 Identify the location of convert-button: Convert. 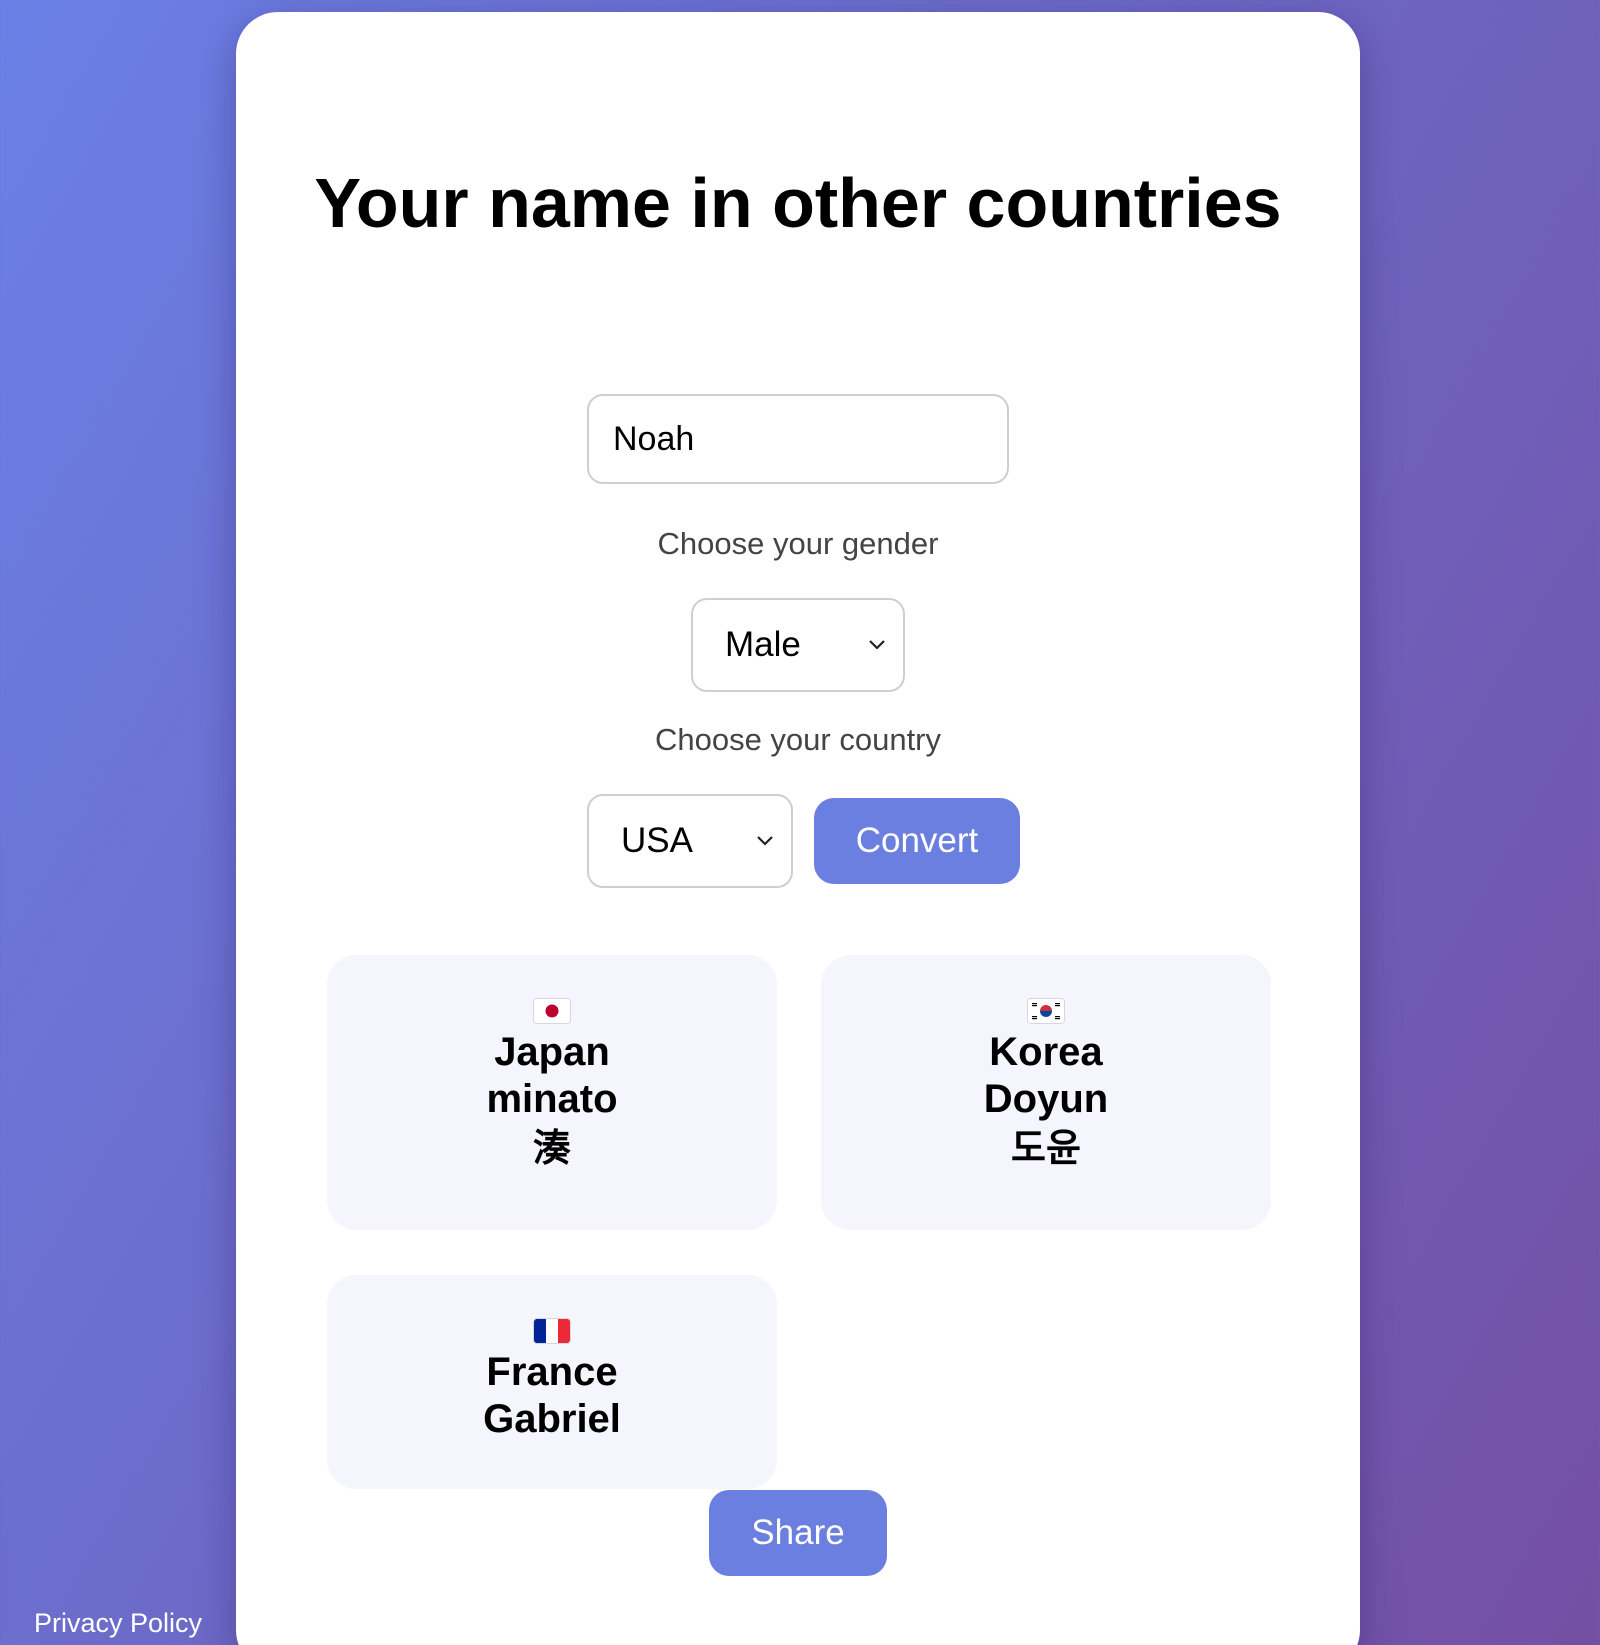
(917, 841).